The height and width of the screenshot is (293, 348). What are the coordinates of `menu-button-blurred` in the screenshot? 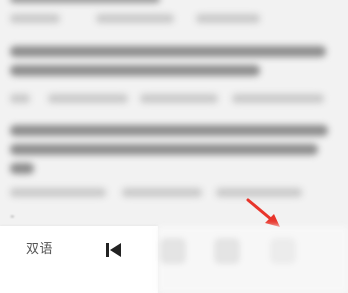 It's located at (283, 251).